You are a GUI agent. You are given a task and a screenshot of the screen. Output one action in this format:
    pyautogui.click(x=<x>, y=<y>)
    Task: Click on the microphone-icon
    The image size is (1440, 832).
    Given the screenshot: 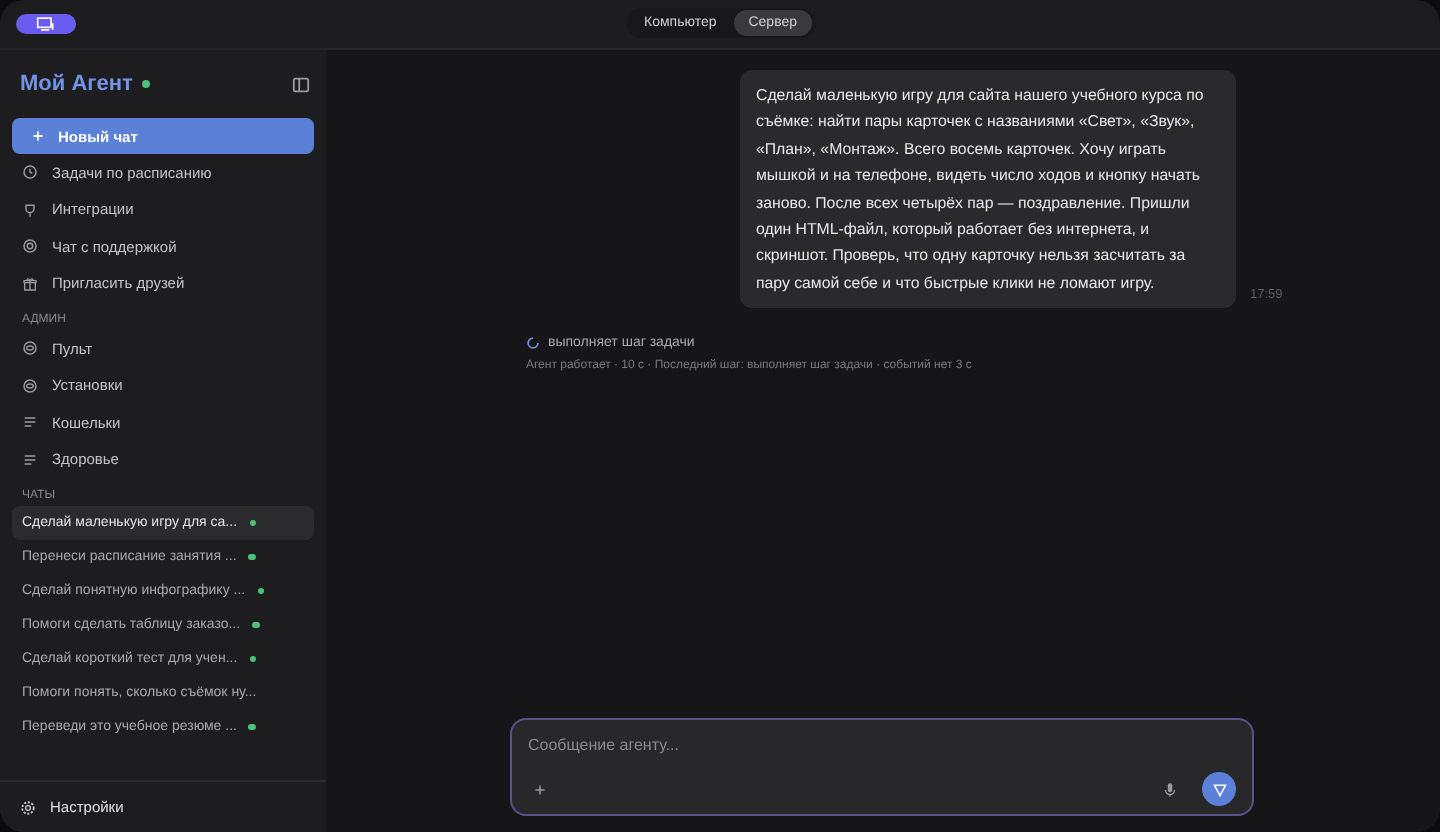 What is the action you would take?
    pyautogui.click(x=1170, y=789)
    